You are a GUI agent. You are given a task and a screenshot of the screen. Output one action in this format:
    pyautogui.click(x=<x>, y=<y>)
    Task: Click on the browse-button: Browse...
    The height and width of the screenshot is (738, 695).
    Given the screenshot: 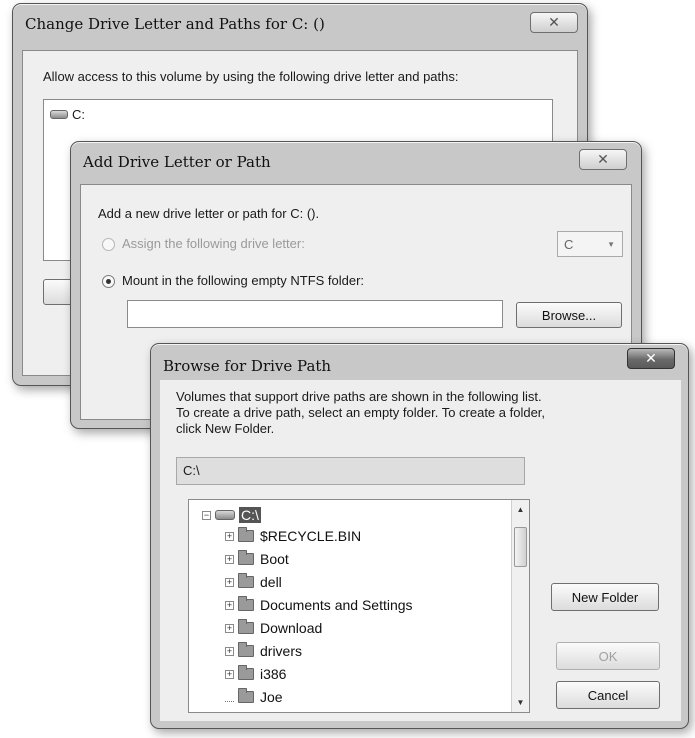 What is the action you would take?
    pyautogui.click(x=569, y=315)
    